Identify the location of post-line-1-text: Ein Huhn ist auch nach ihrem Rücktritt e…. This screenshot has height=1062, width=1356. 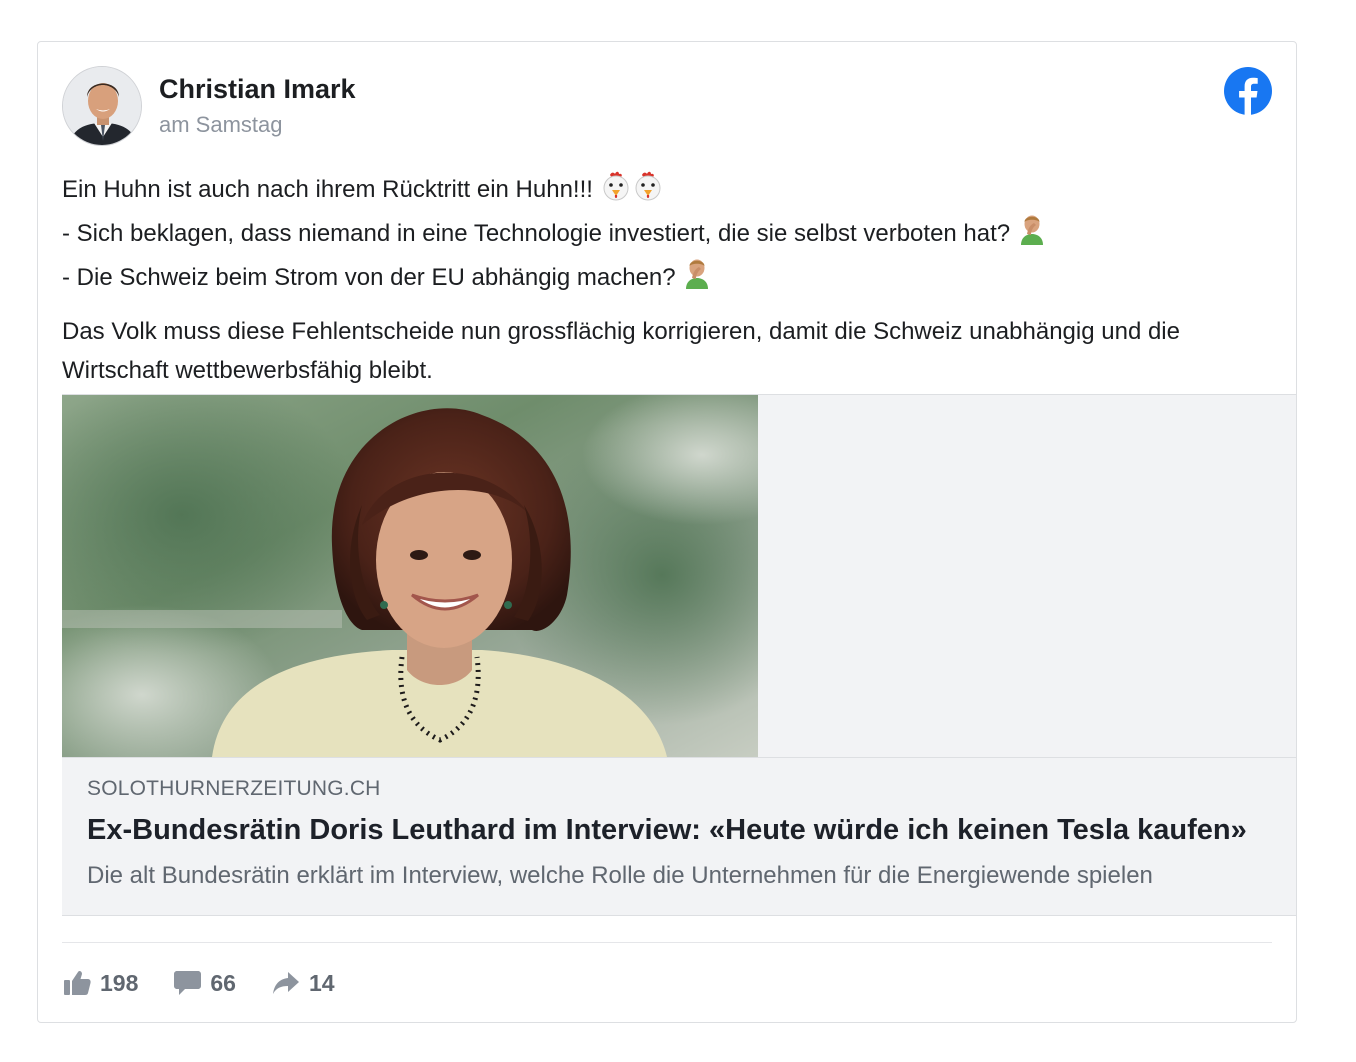
(327, 189).